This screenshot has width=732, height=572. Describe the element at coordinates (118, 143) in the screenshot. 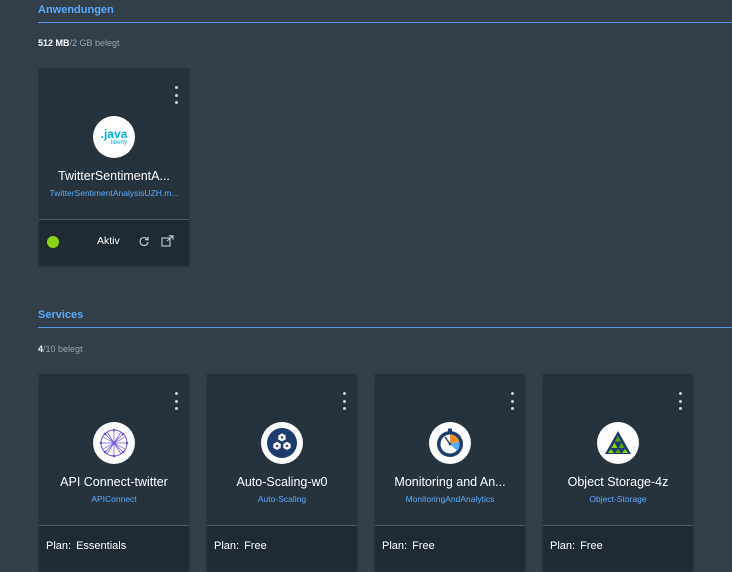

I see `liberty-logo-text: liberty` at that location.